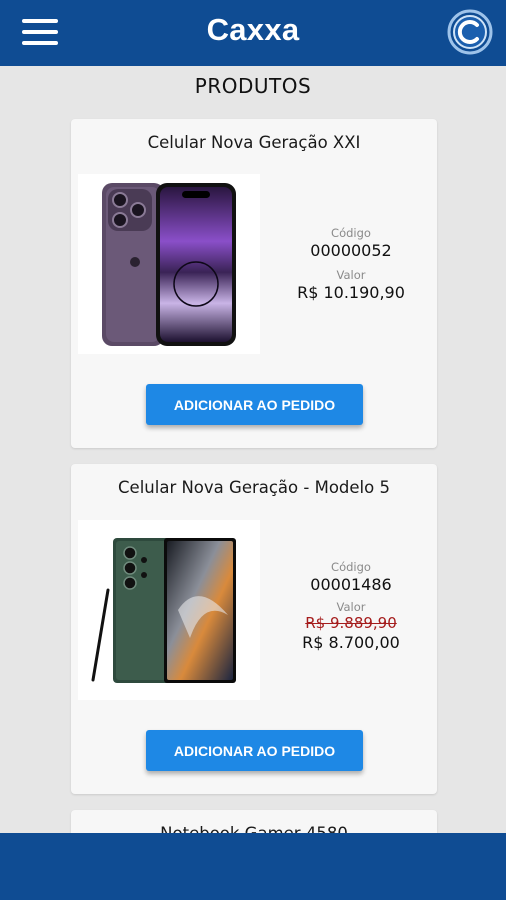 The image size is (506, 900). I want to click on product-info: Código 00000052 Valor R$ 10.190,90, so click(351, 264).